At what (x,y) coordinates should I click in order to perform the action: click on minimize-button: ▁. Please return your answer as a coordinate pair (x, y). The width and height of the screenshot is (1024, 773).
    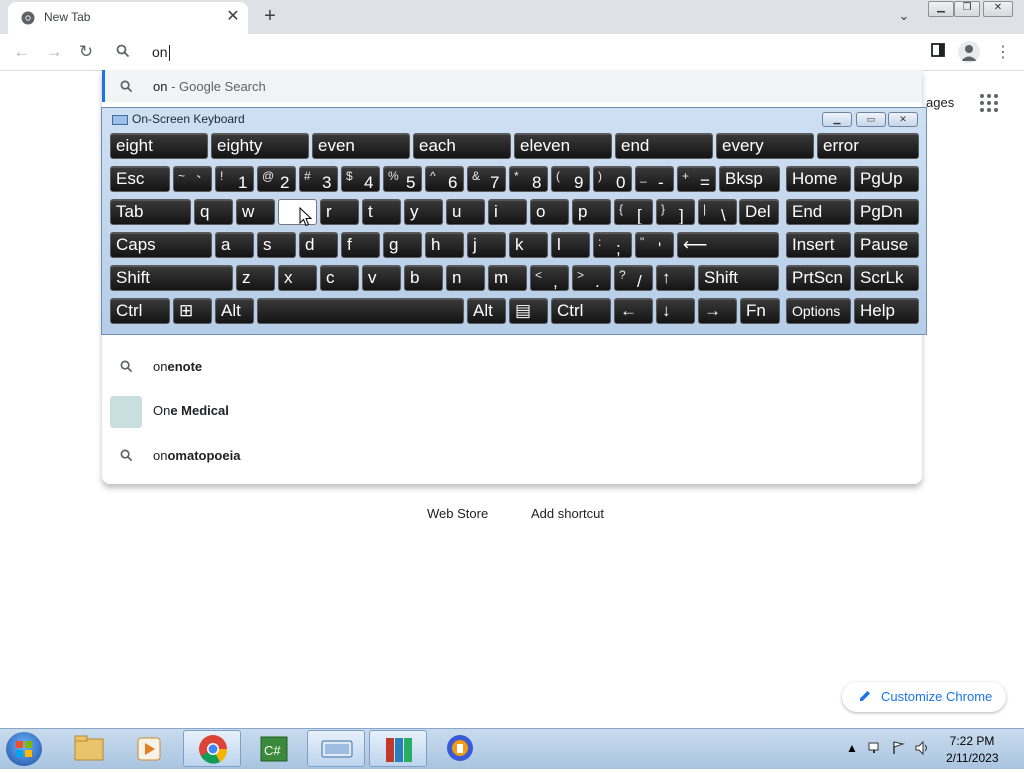
    Looking at the image, I should click on (941, 9).